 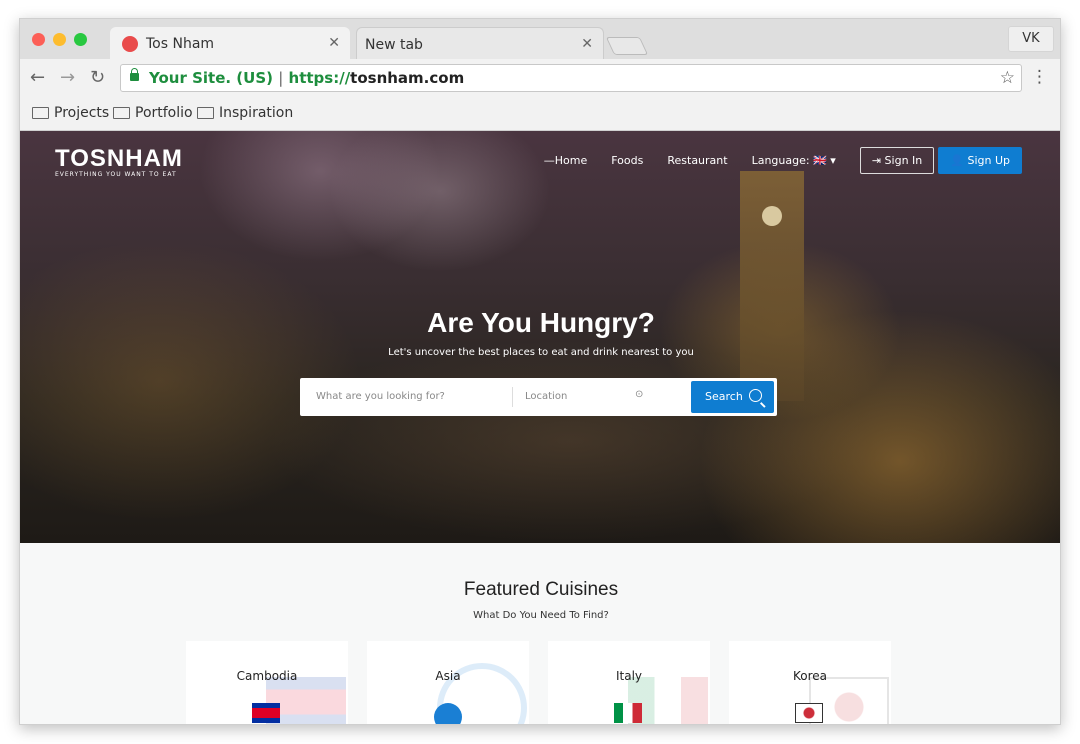 I want to click on tab-new-tab: New tab ✕, so click(x=480, y=43).